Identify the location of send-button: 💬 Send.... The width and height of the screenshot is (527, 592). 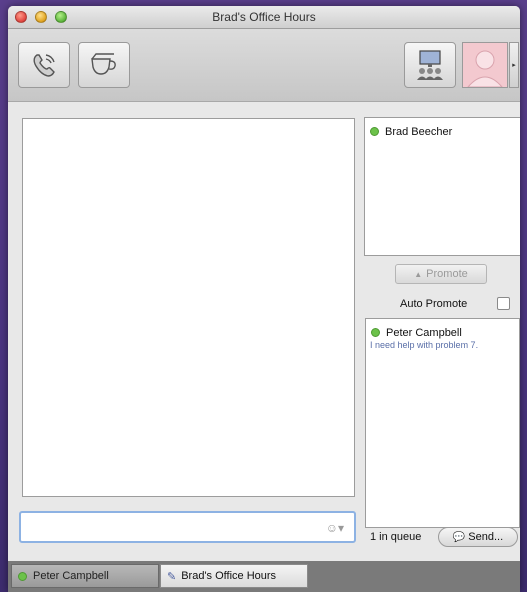
(478, 537).